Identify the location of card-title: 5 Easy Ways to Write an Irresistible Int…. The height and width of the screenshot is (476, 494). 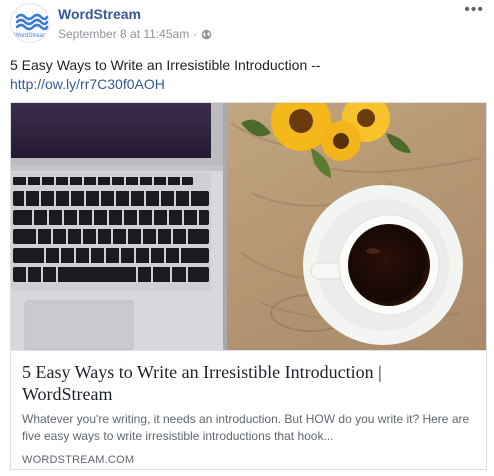
(248, 383).